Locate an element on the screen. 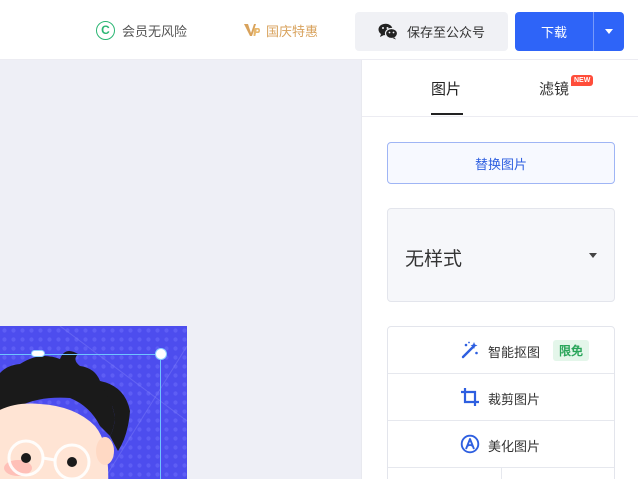 The image size is (638, 479). beautify-icon is located at coordinates (470, 444).